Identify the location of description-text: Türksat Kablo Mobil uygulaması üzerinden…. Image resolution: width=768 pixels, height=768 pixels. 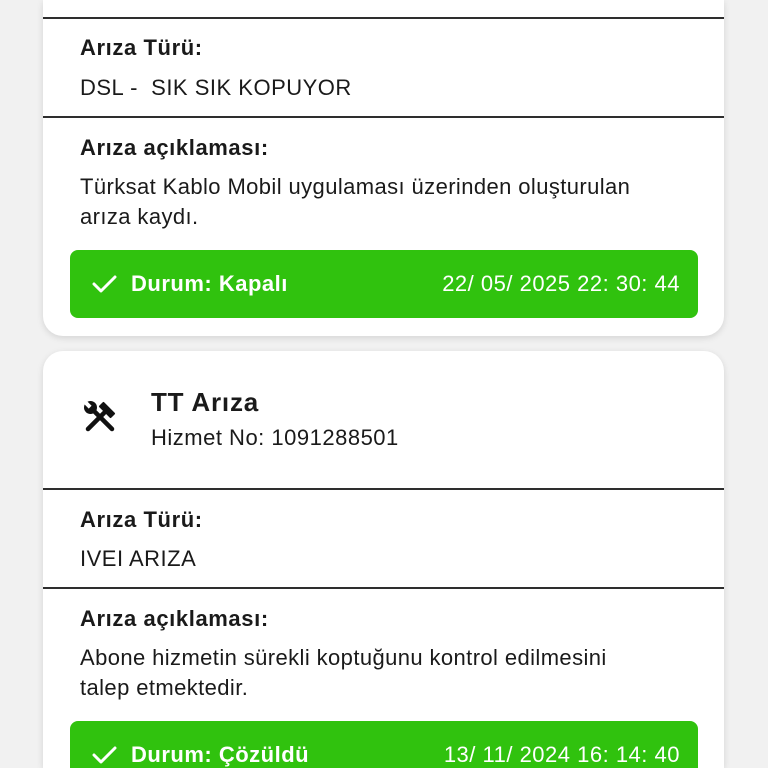
(355, 201).